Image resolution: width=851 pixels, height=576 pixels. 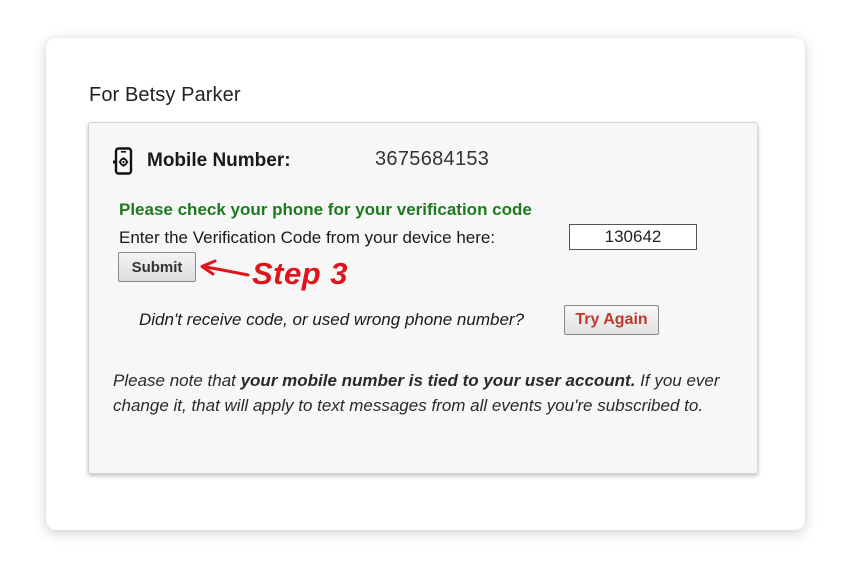 I want to click on mobile-phone-icon, so click(x=124, y=161).